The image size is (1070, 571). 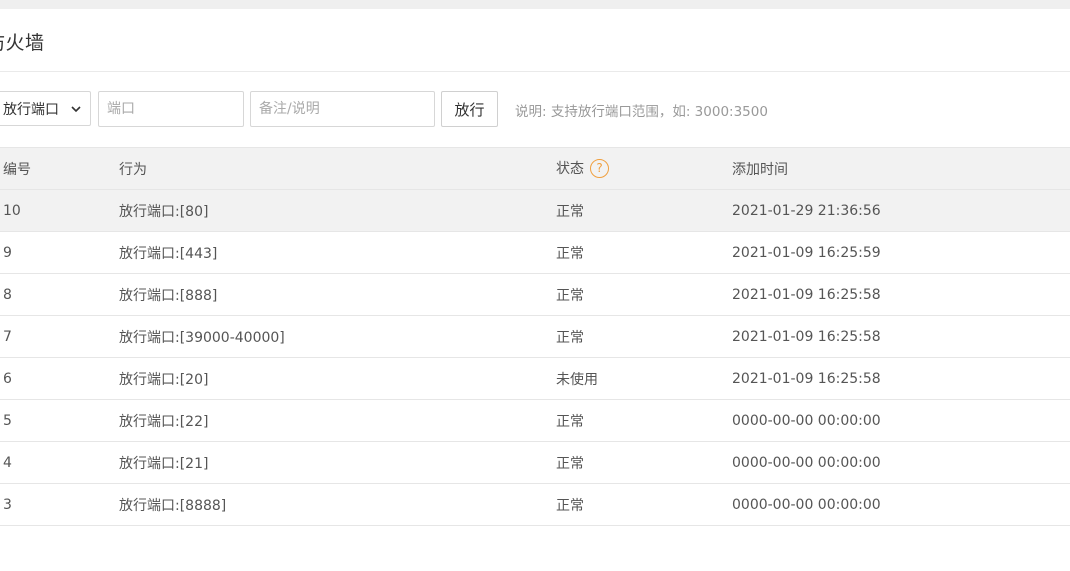 I want to click on toolbar: 放行端口 放行 说明: 支持放行端口范围，如: 3000:3500, so click(x=535, y=110).